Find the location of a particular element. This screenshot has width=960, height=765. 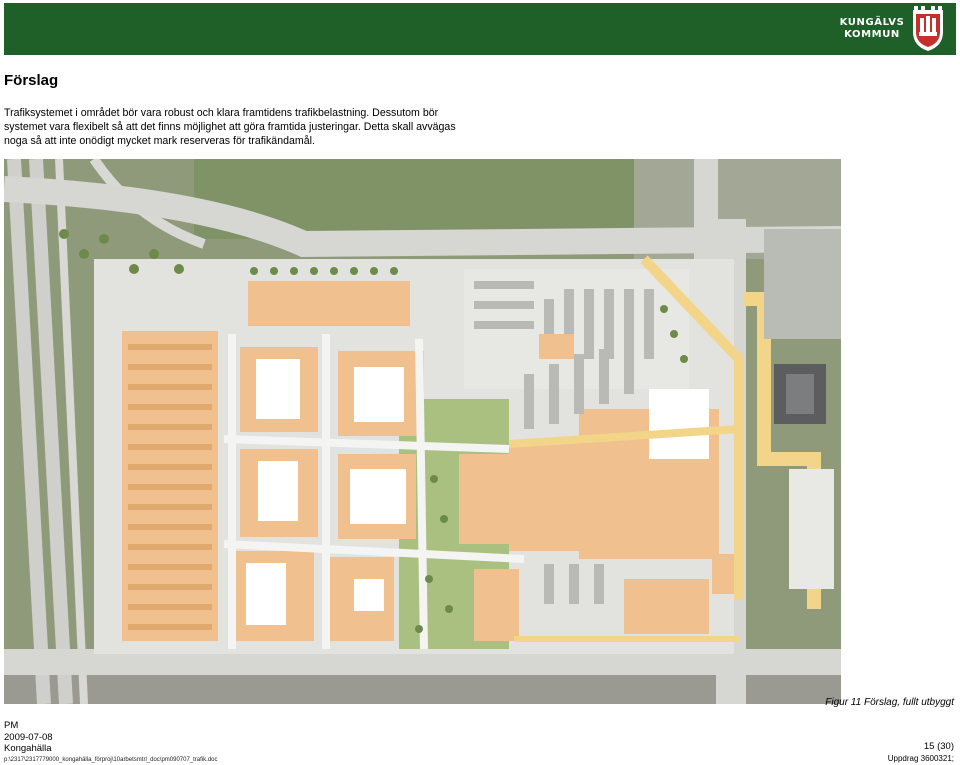

header-bar: KUNGÄLVS KOMMUN is located at coordinates (480, 29).